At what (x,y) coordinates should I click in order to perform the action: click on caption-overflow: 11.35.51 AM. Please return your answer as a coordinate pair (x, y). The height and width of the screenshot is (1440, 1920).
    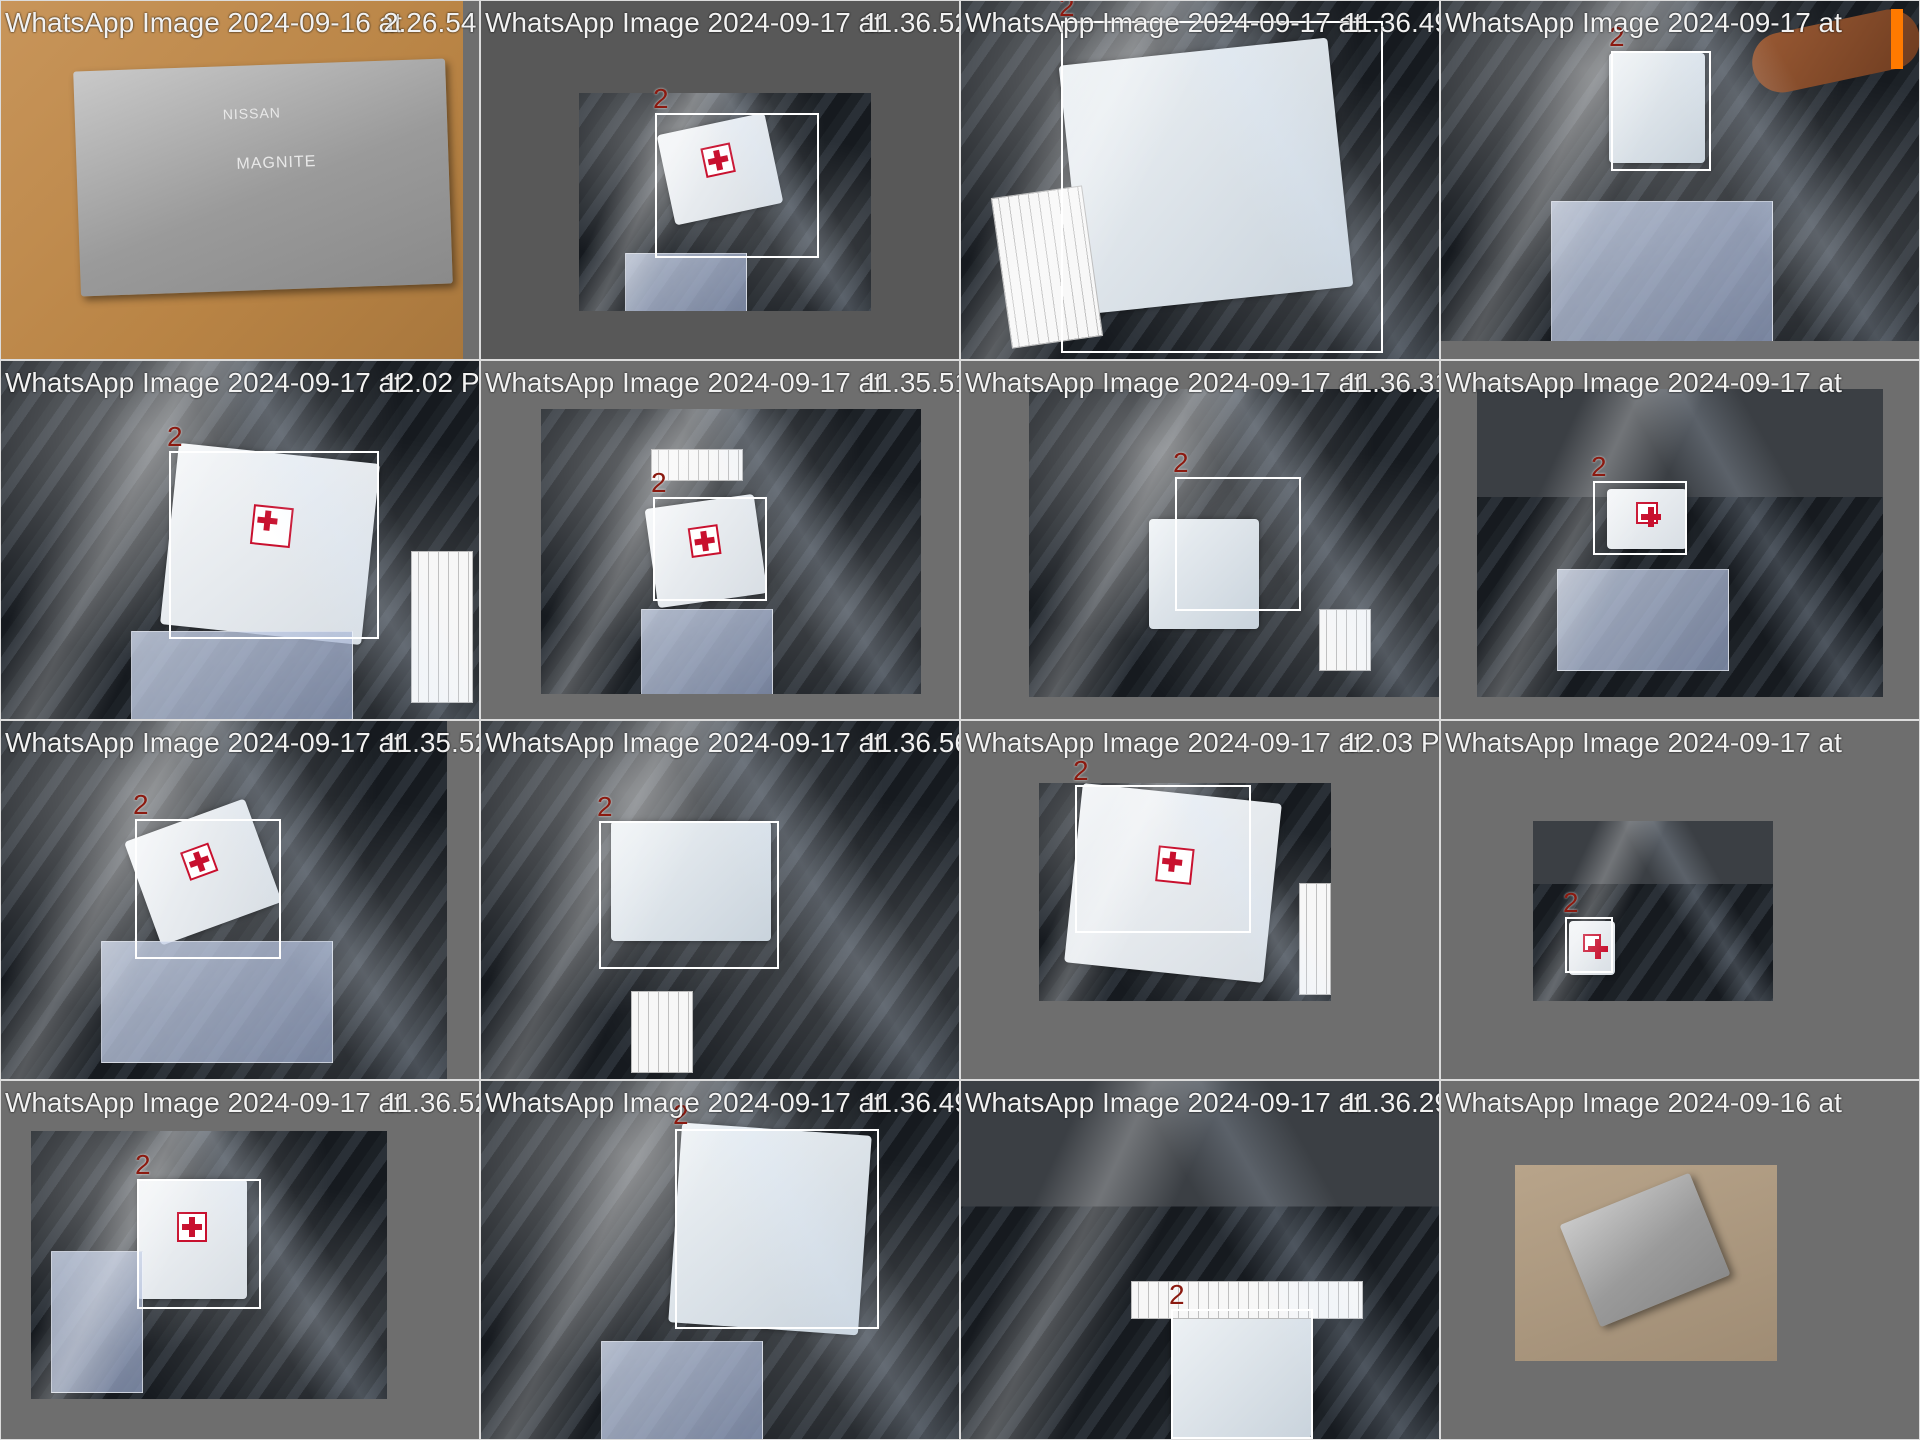
    Looking at the image, I should click on (911, 382).